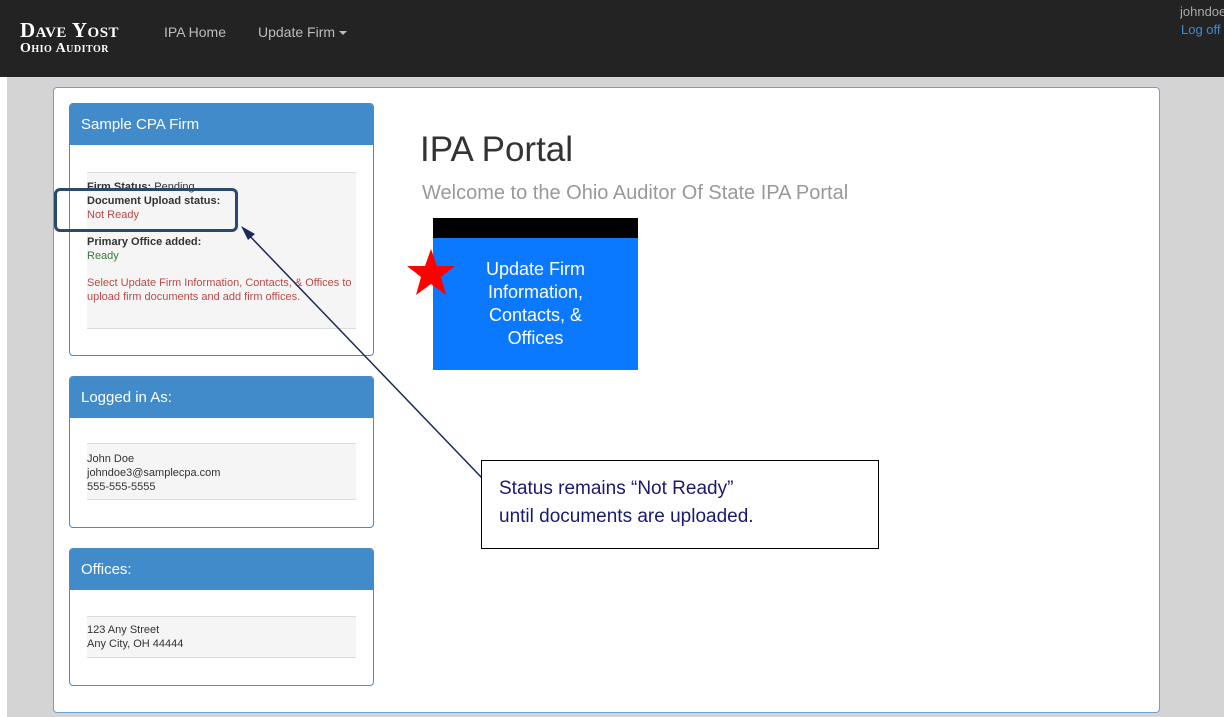 The height and width of the screenshot is (717, 1224). Describe the element at coordinates (626, 516) in the screenshot. I see `callout-line-2: until documents are uploaded.` at that location.